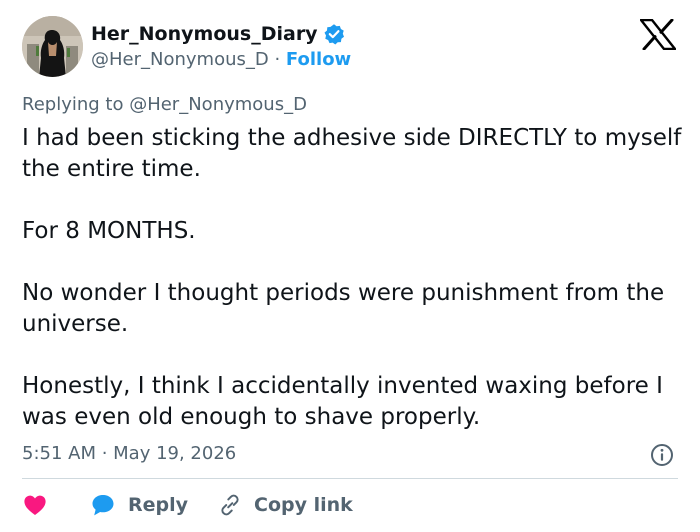 This screenshot has width=700, height=532. What do you see at coordinates (103, 505) in the screenshot?
I see `reply-bubble-icon` at bounding box center [103, 505].